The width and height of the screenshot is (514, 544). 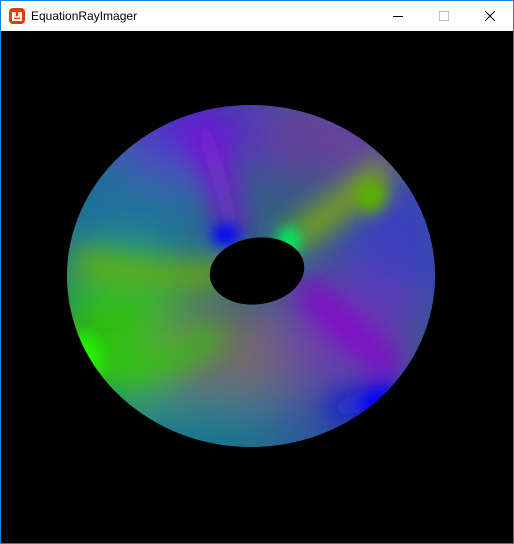 I want to click on maximize-button, so click(x=444, y=16).